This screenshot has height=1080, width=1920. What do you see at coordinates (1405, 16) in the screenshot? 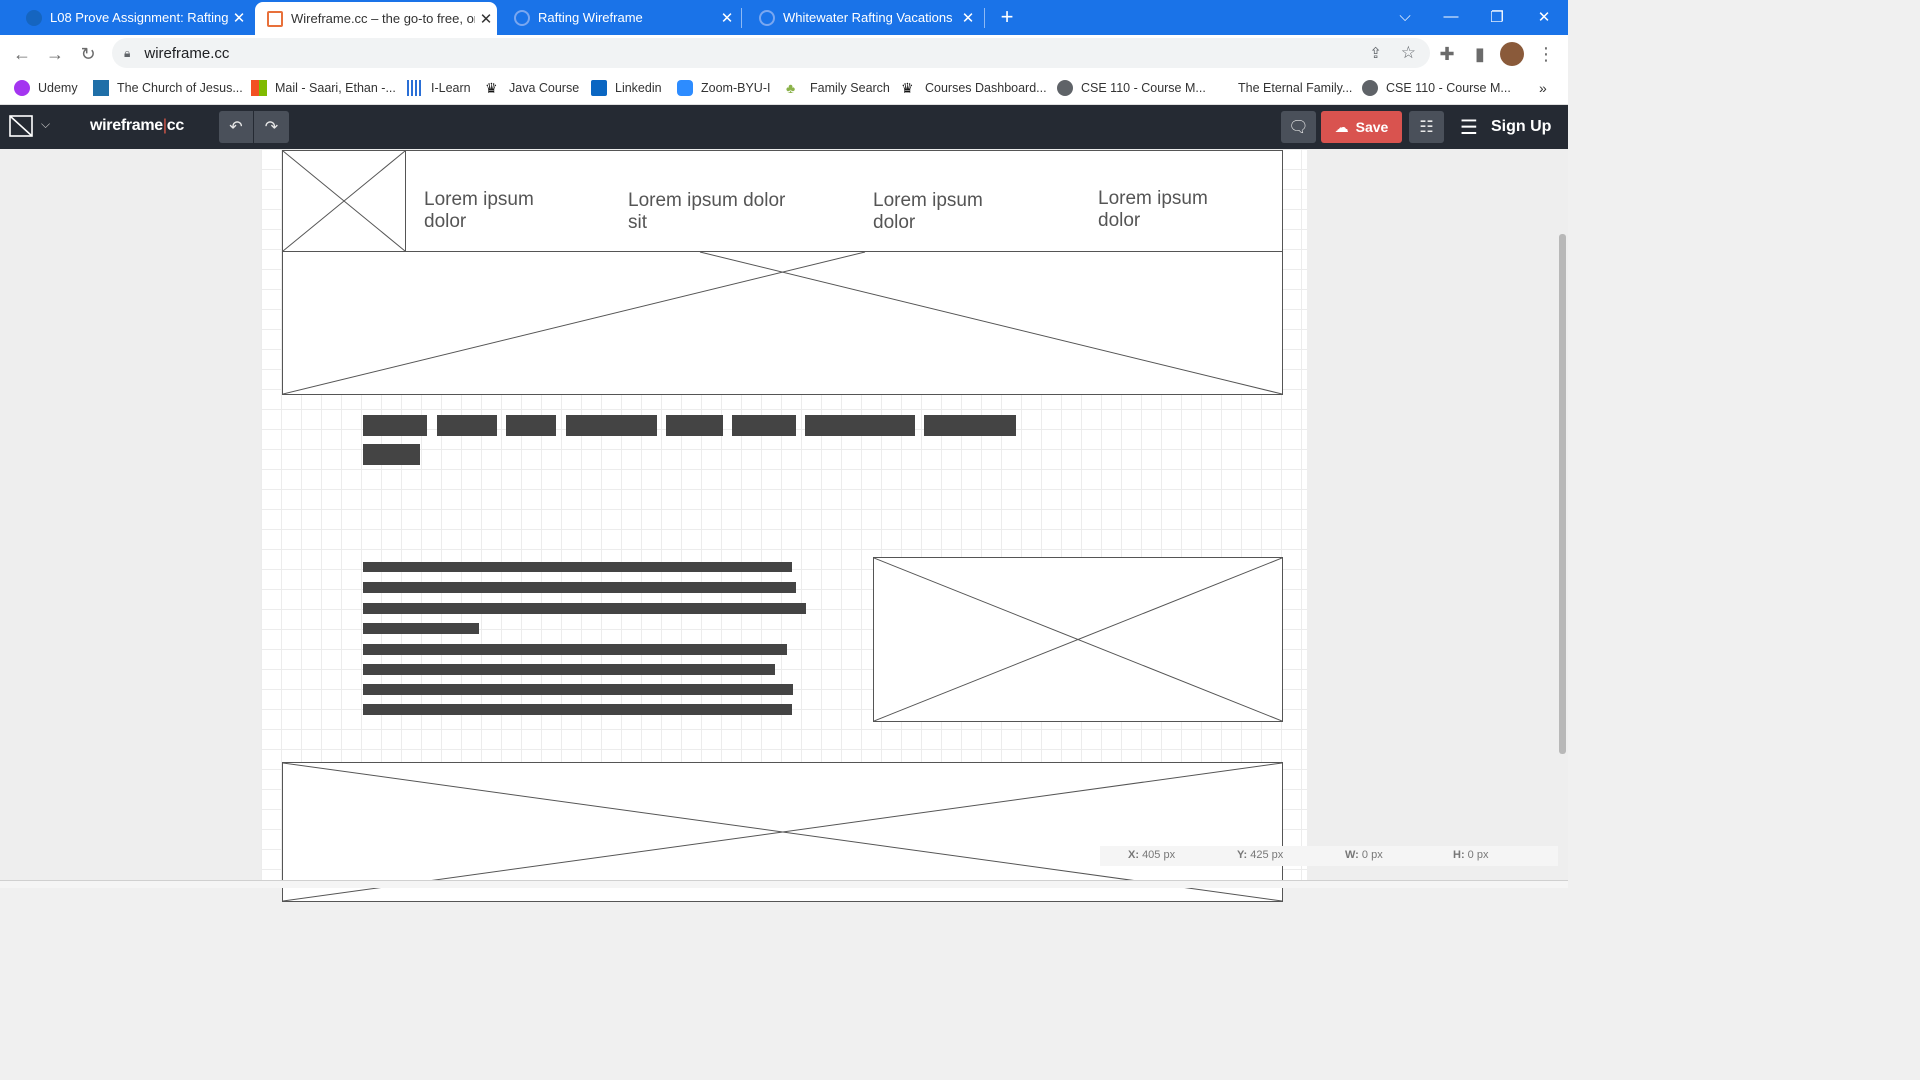
I see `tab-search-chevron-icon: ⌵` at bounding box center [1405, 16].